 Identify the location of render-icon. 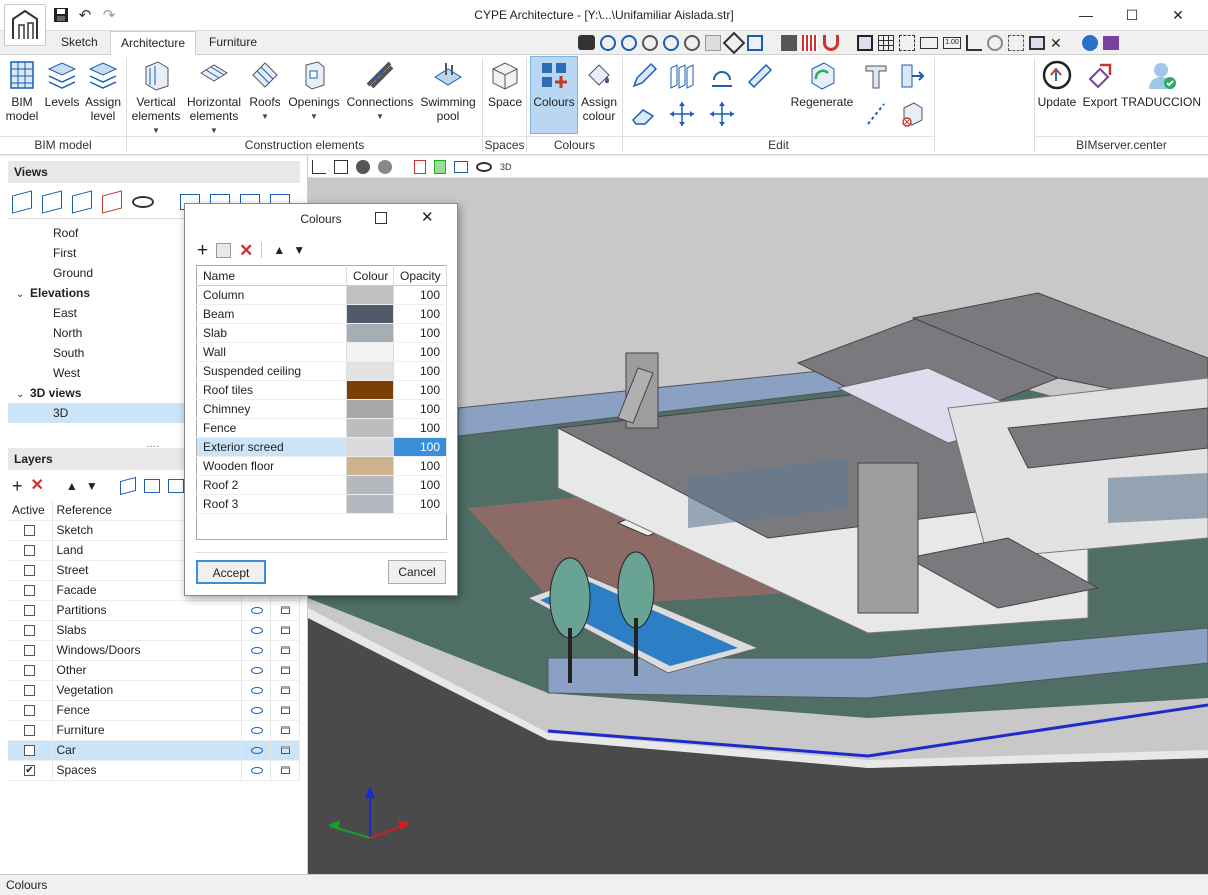
(363, 167).